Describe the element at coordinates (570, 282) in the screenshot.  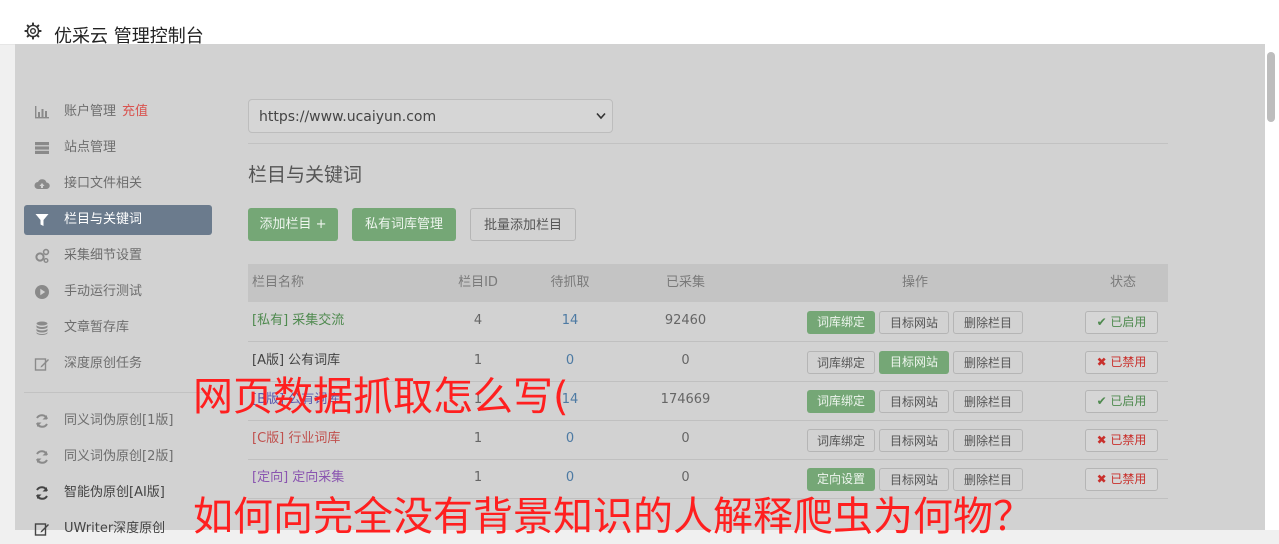
I see `col-header-pending: 待抓取` at that location.